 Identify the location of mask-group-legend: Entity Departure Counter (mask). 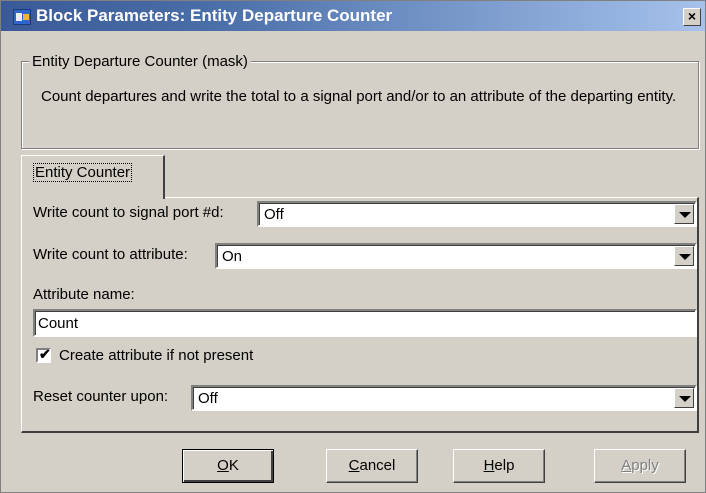
(140, 61).